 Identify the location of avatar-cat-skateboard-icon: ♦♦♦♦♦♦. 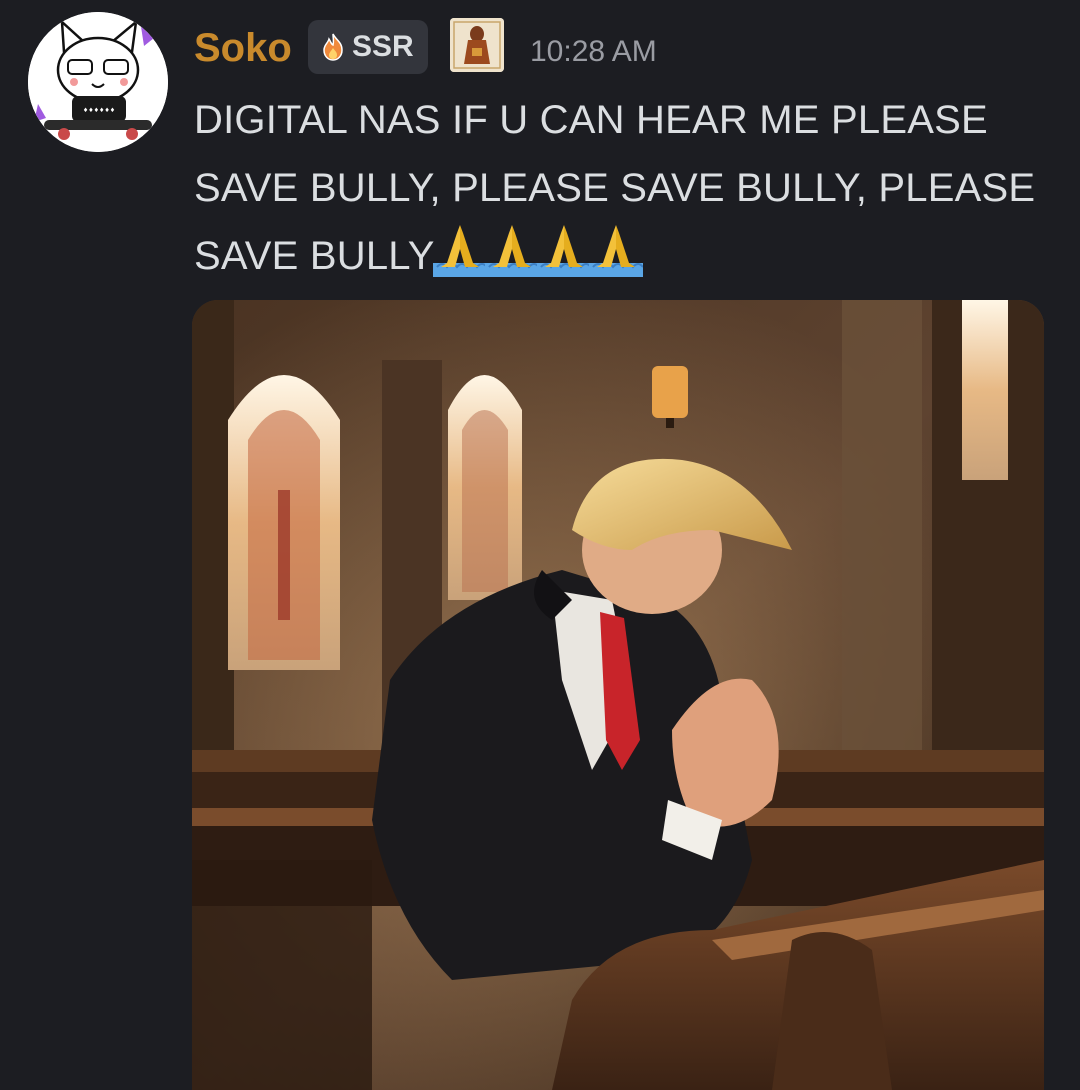
(98, 82).